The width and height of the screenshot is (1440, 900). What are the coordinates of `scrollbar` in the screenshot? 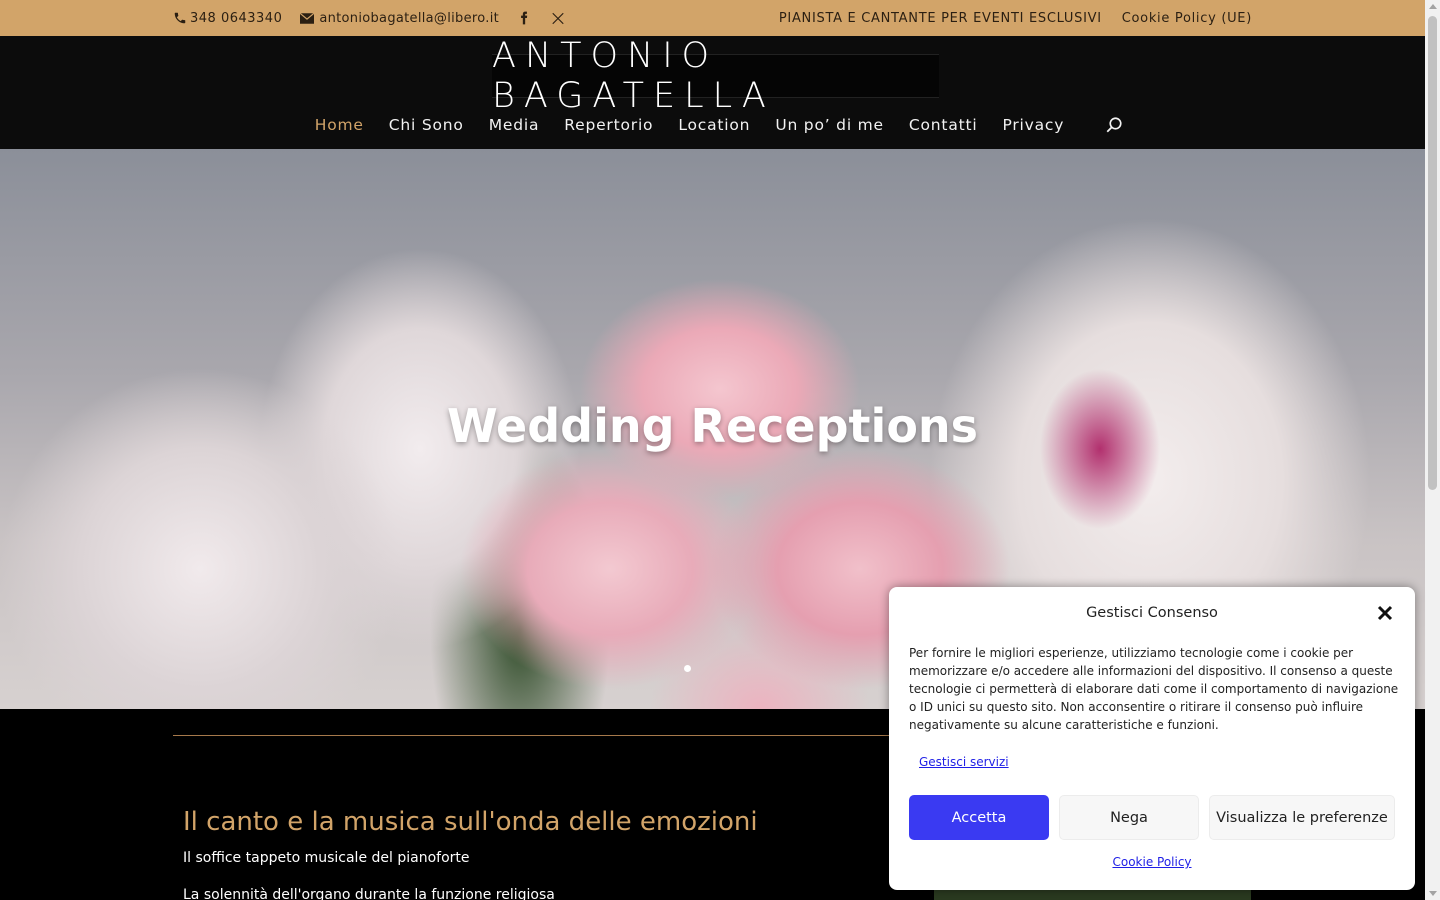 It's located at (1432, 450).